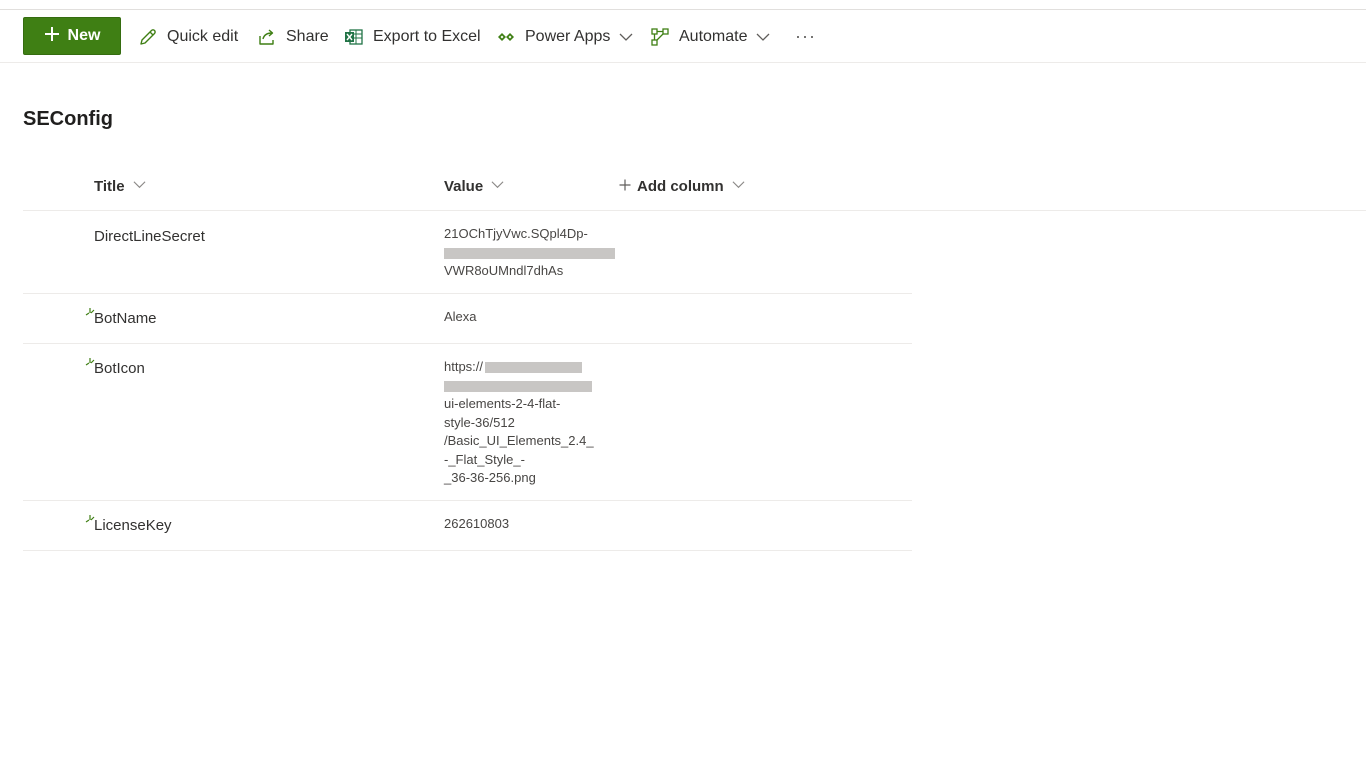  Describe the element at coordinates (506, 37) in the screenshot. I see `power-apps-icon` at that location.